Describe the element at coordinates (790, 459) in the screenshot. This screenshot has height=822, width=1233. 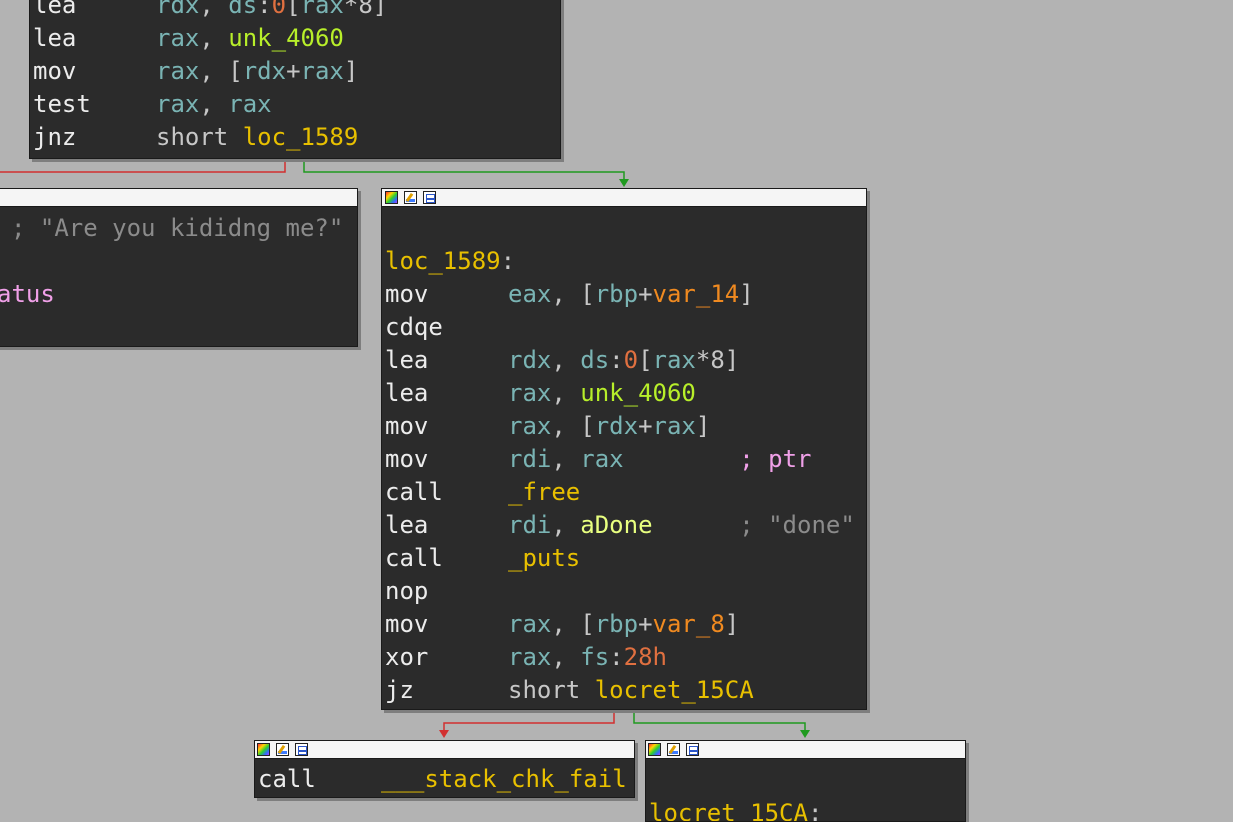
I see `operand-token: ptr` at that location.